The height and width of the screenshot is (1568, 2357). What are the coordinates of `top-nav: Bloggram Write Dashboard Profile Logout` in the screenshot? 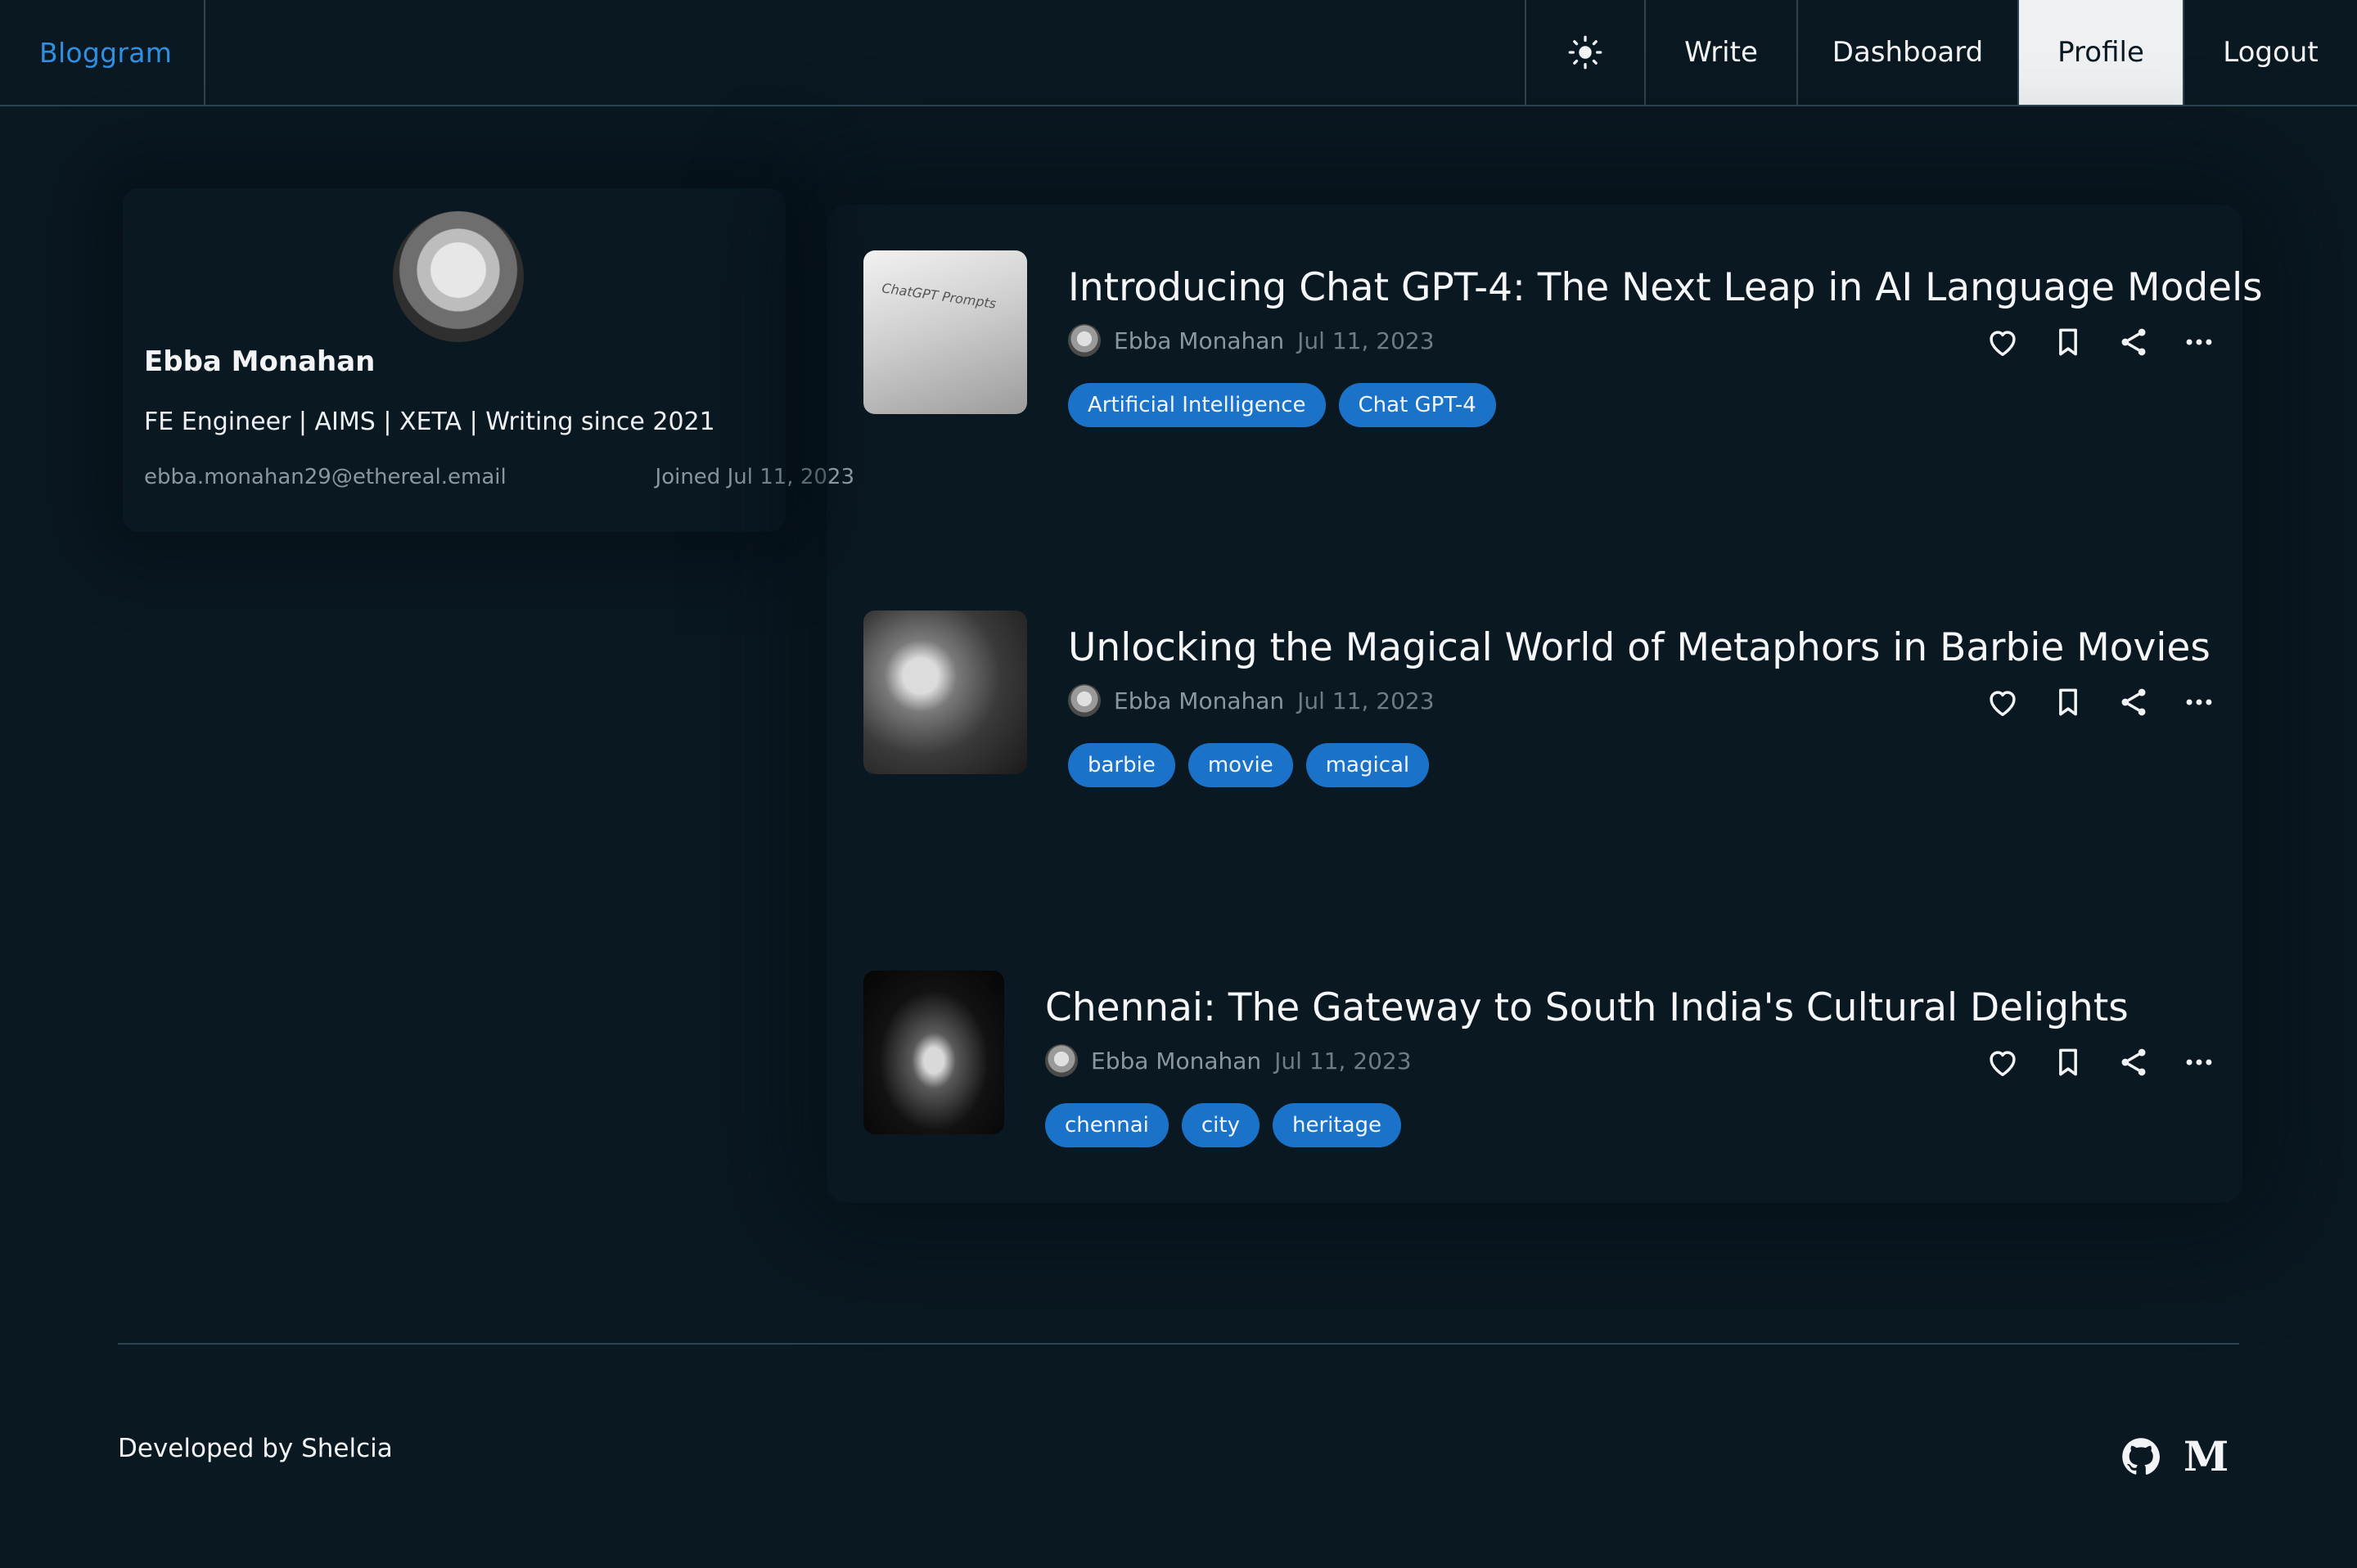 It's located at (1178, 53).